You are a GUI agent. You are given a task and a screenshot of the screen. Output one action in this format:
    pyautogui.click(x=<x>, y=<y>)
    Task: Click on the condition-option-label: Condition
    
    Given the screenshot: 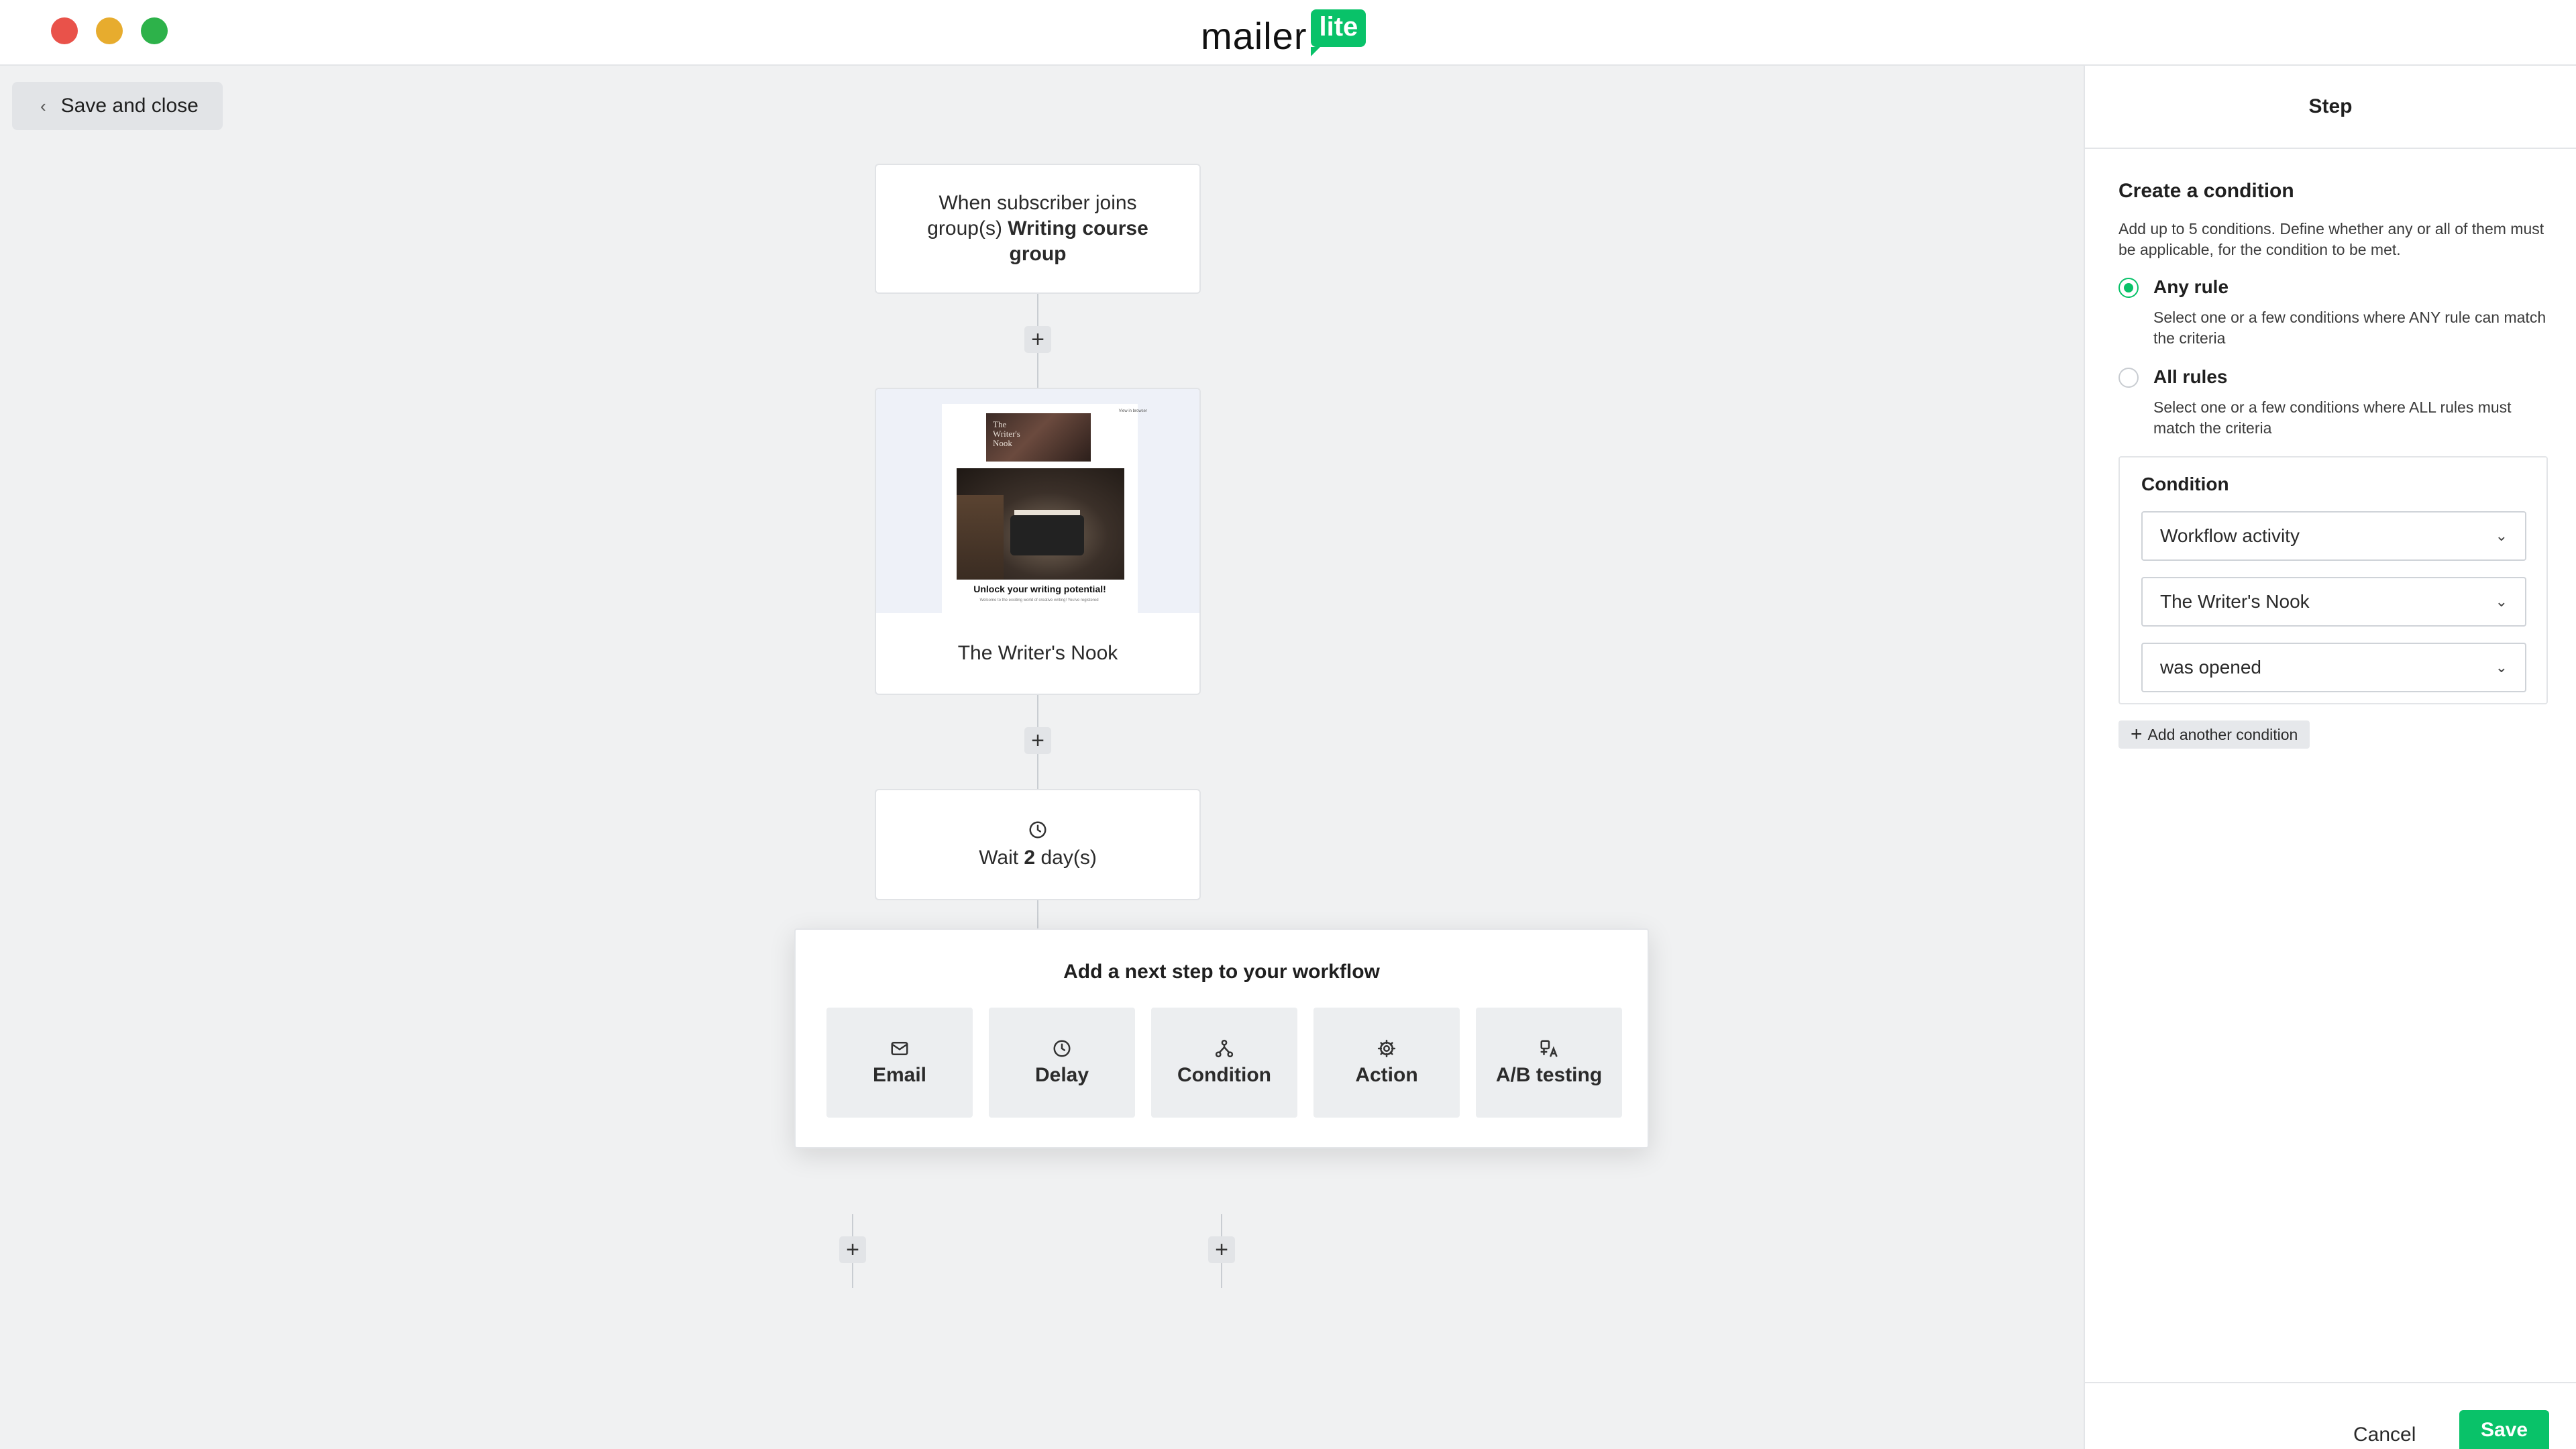 What is the action you would take?
    pyautogui.click(x=1224, y=1075)
    